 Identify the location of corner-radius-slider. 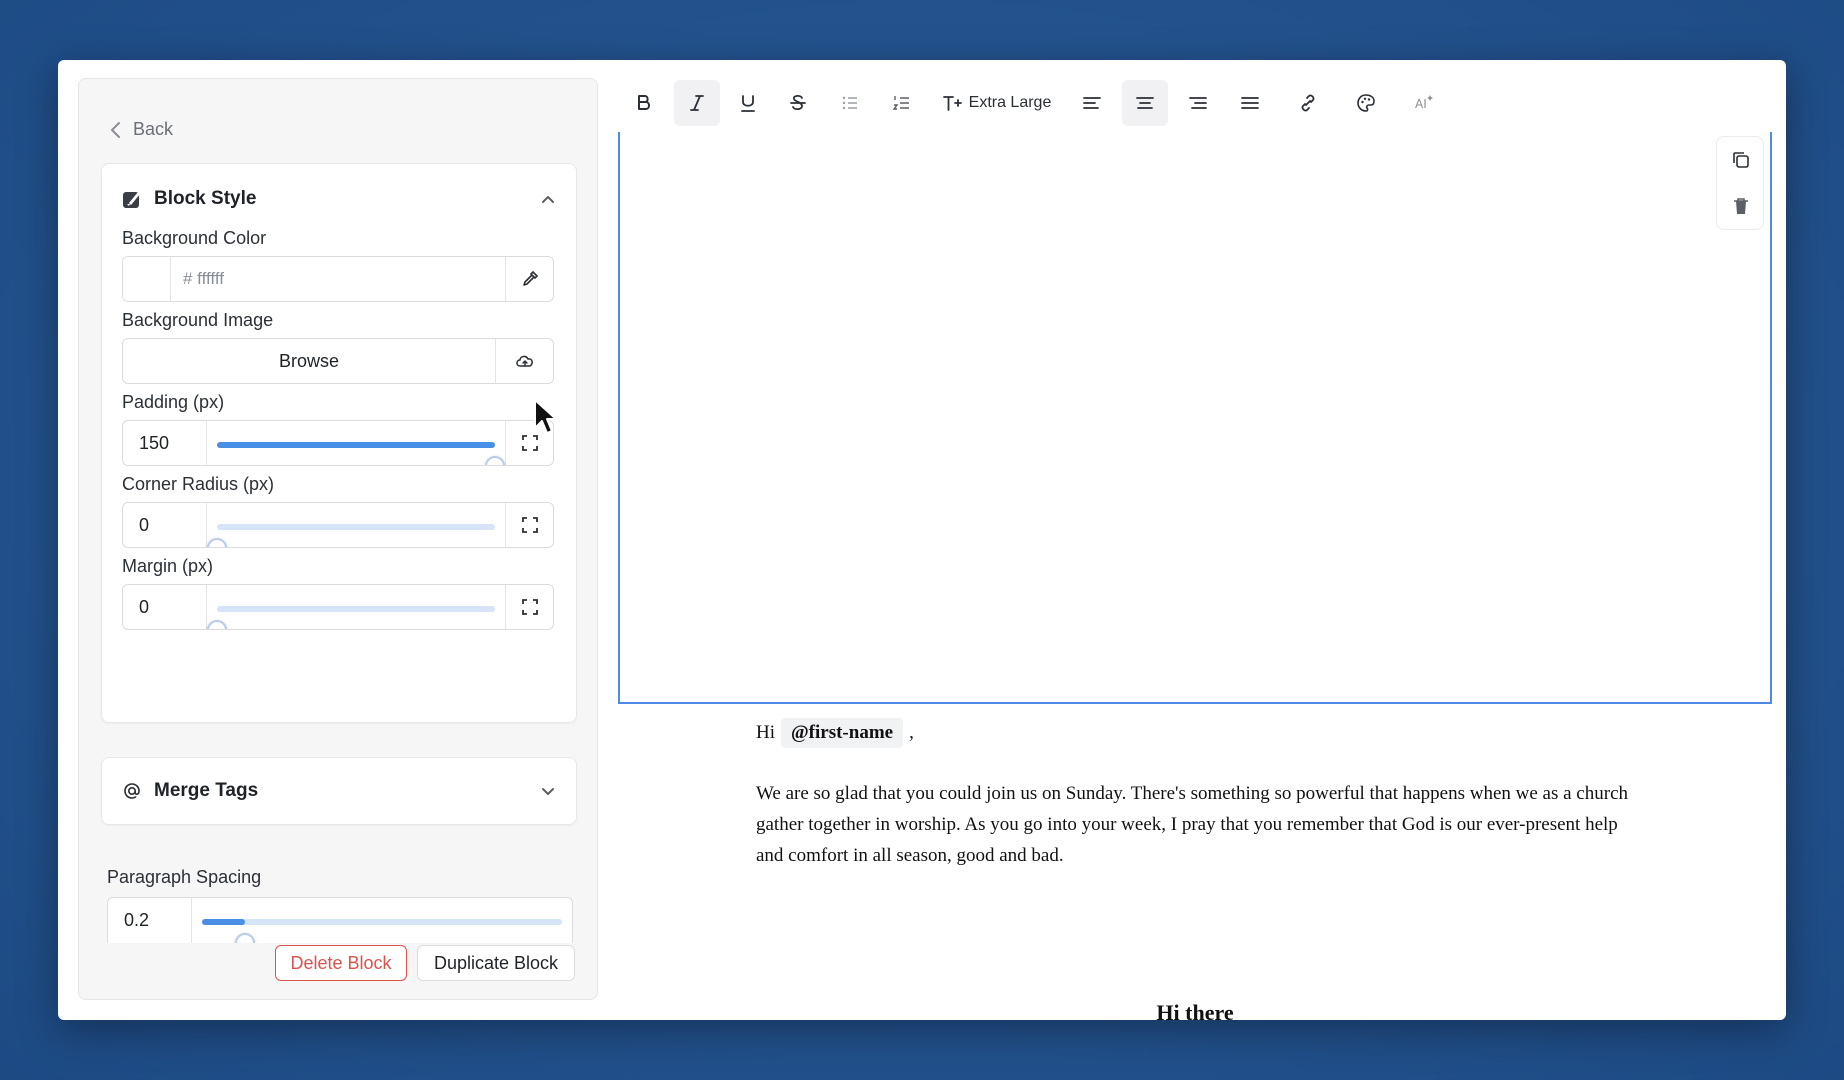
(356, 525).